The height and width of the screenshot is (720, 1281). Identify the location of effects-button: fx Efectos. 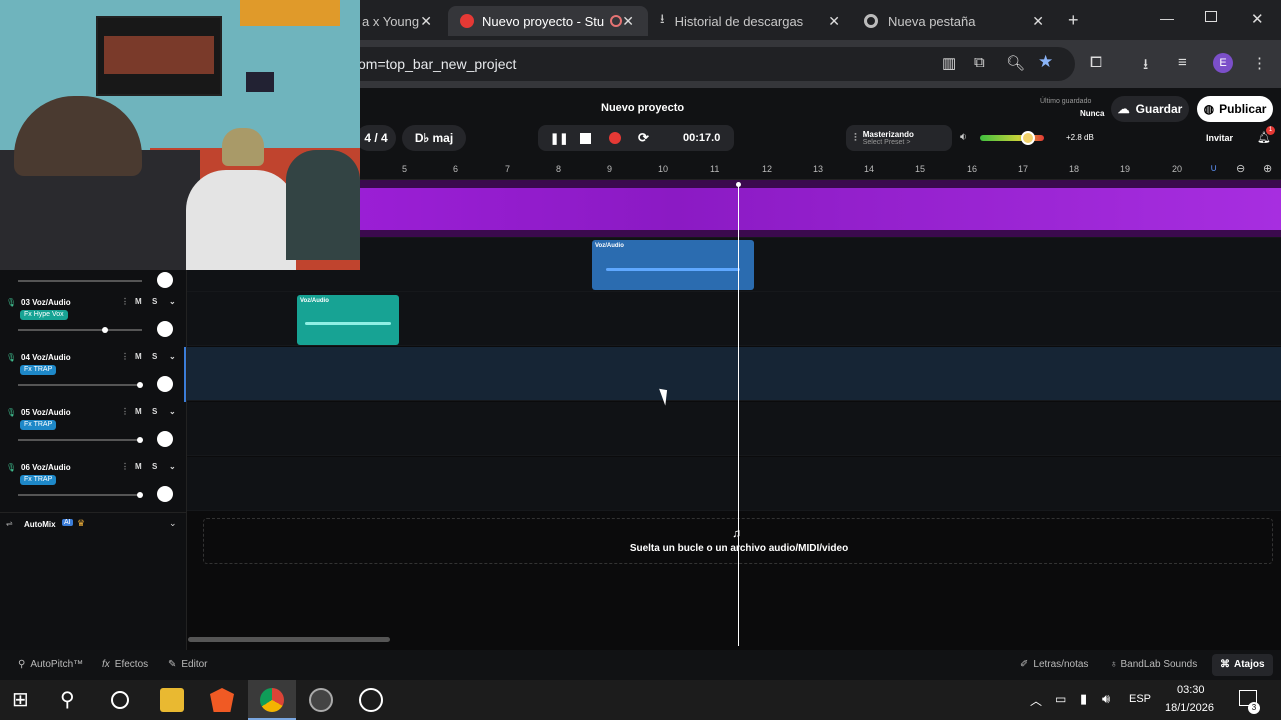
(125, 664).